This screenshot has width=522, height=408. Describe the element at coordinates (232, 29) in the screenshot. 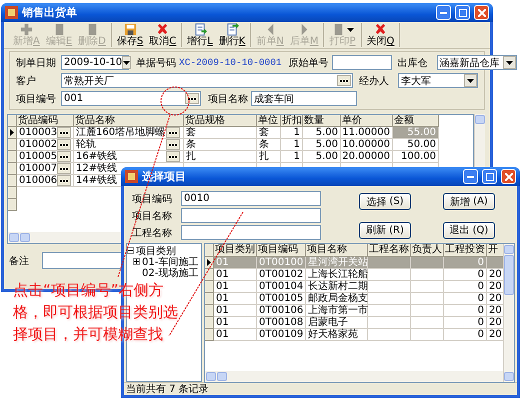

I see `document-remove-icon` at that location.